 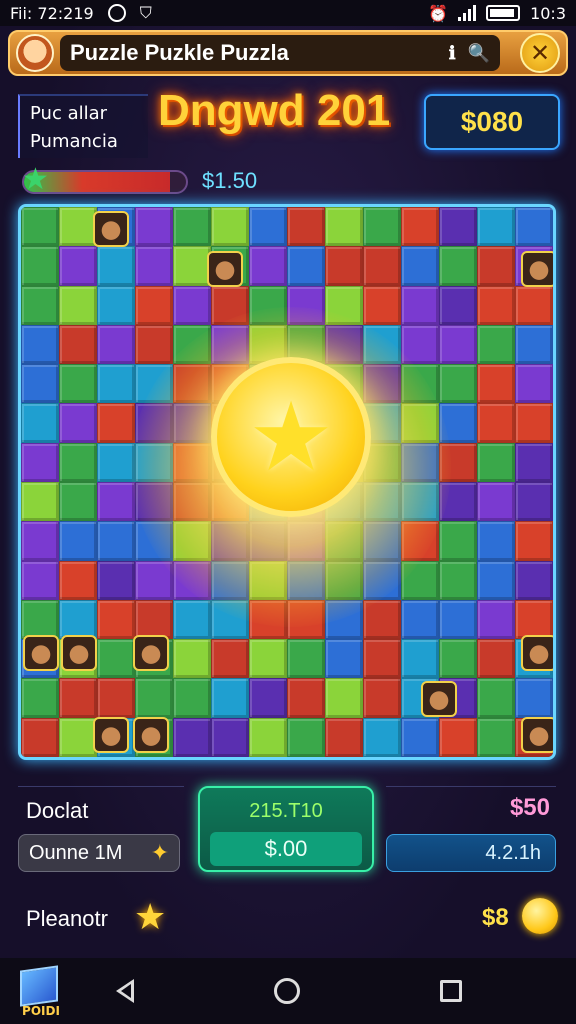 What do you see at coordinates (286, 829) in the screenshot?
I see `reward-button: 215.T10 $.00` at bounding box center [286, 829].